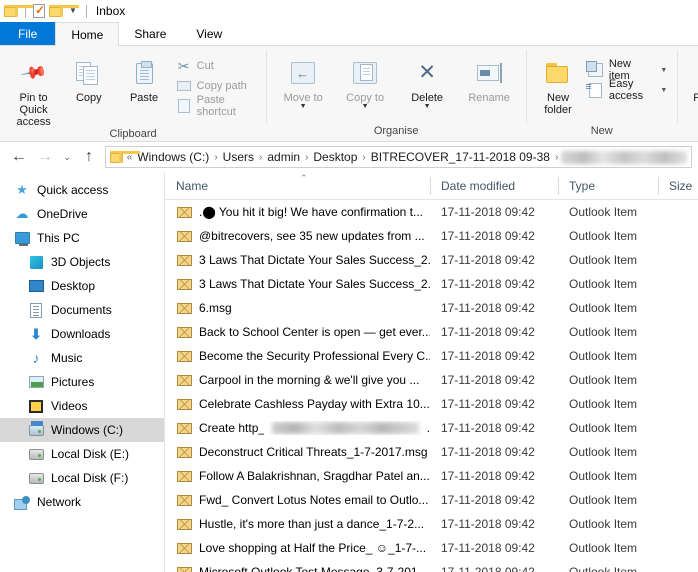 This screenshot has height=572, width=698. What do you see at coordinates (82, 238) in the screenshot?
I see `sidebar-item-this-pc: This PC` at bounding box center [82, 238].